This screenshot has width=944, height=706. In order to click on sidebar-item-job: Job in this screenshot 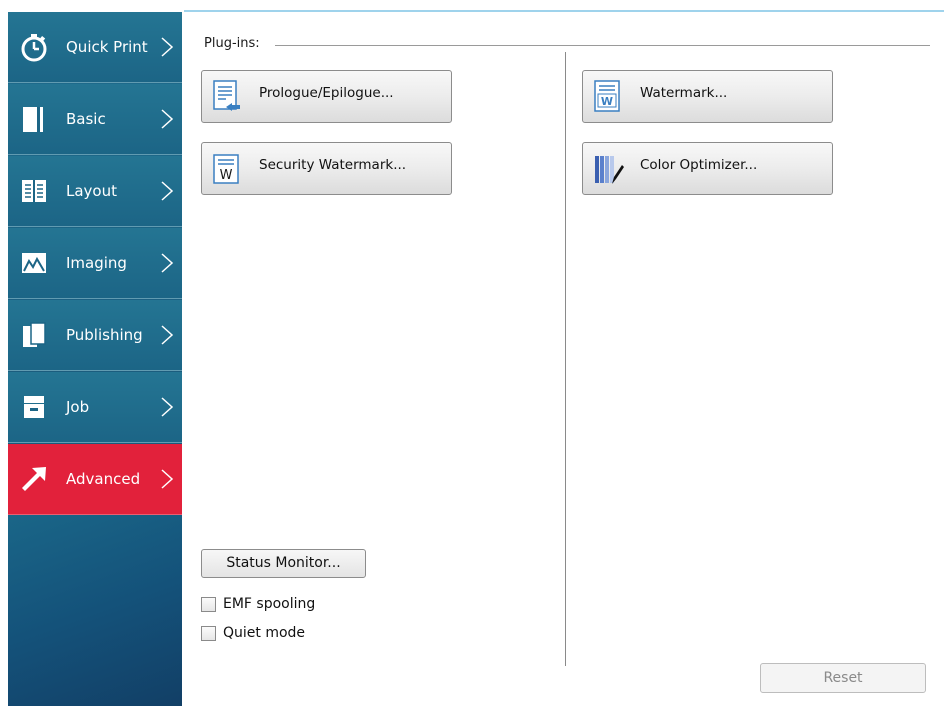, I will do `click(95, 407)`.